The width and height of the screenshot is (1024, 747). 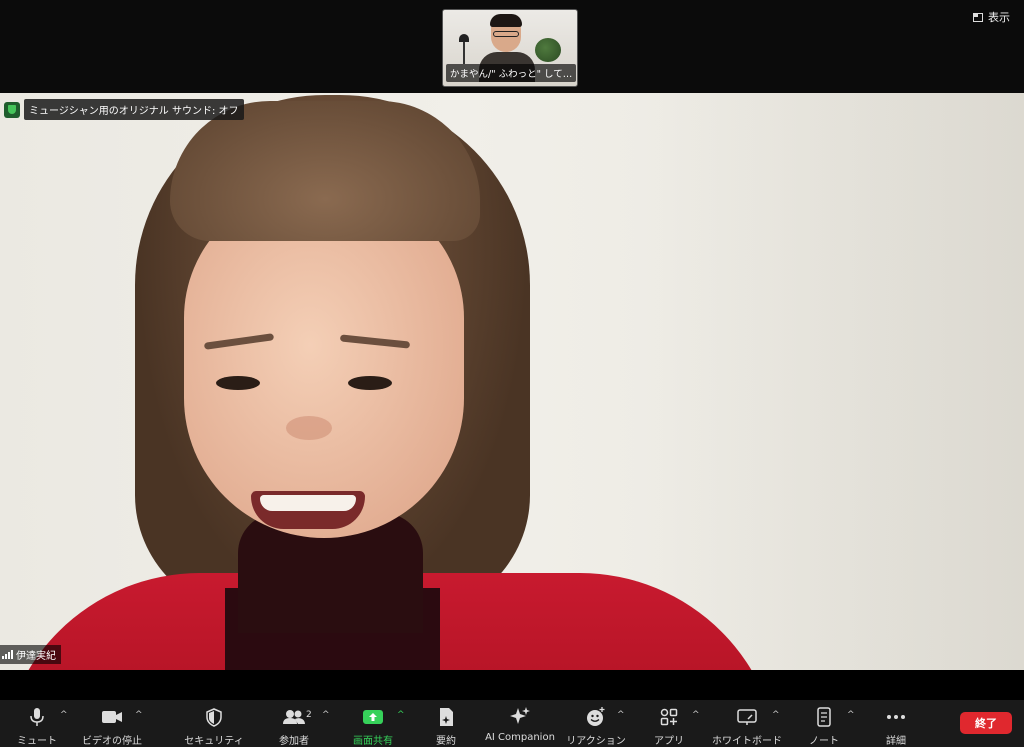 I want to click on view-grid-icon, so click(x=978, y=17).